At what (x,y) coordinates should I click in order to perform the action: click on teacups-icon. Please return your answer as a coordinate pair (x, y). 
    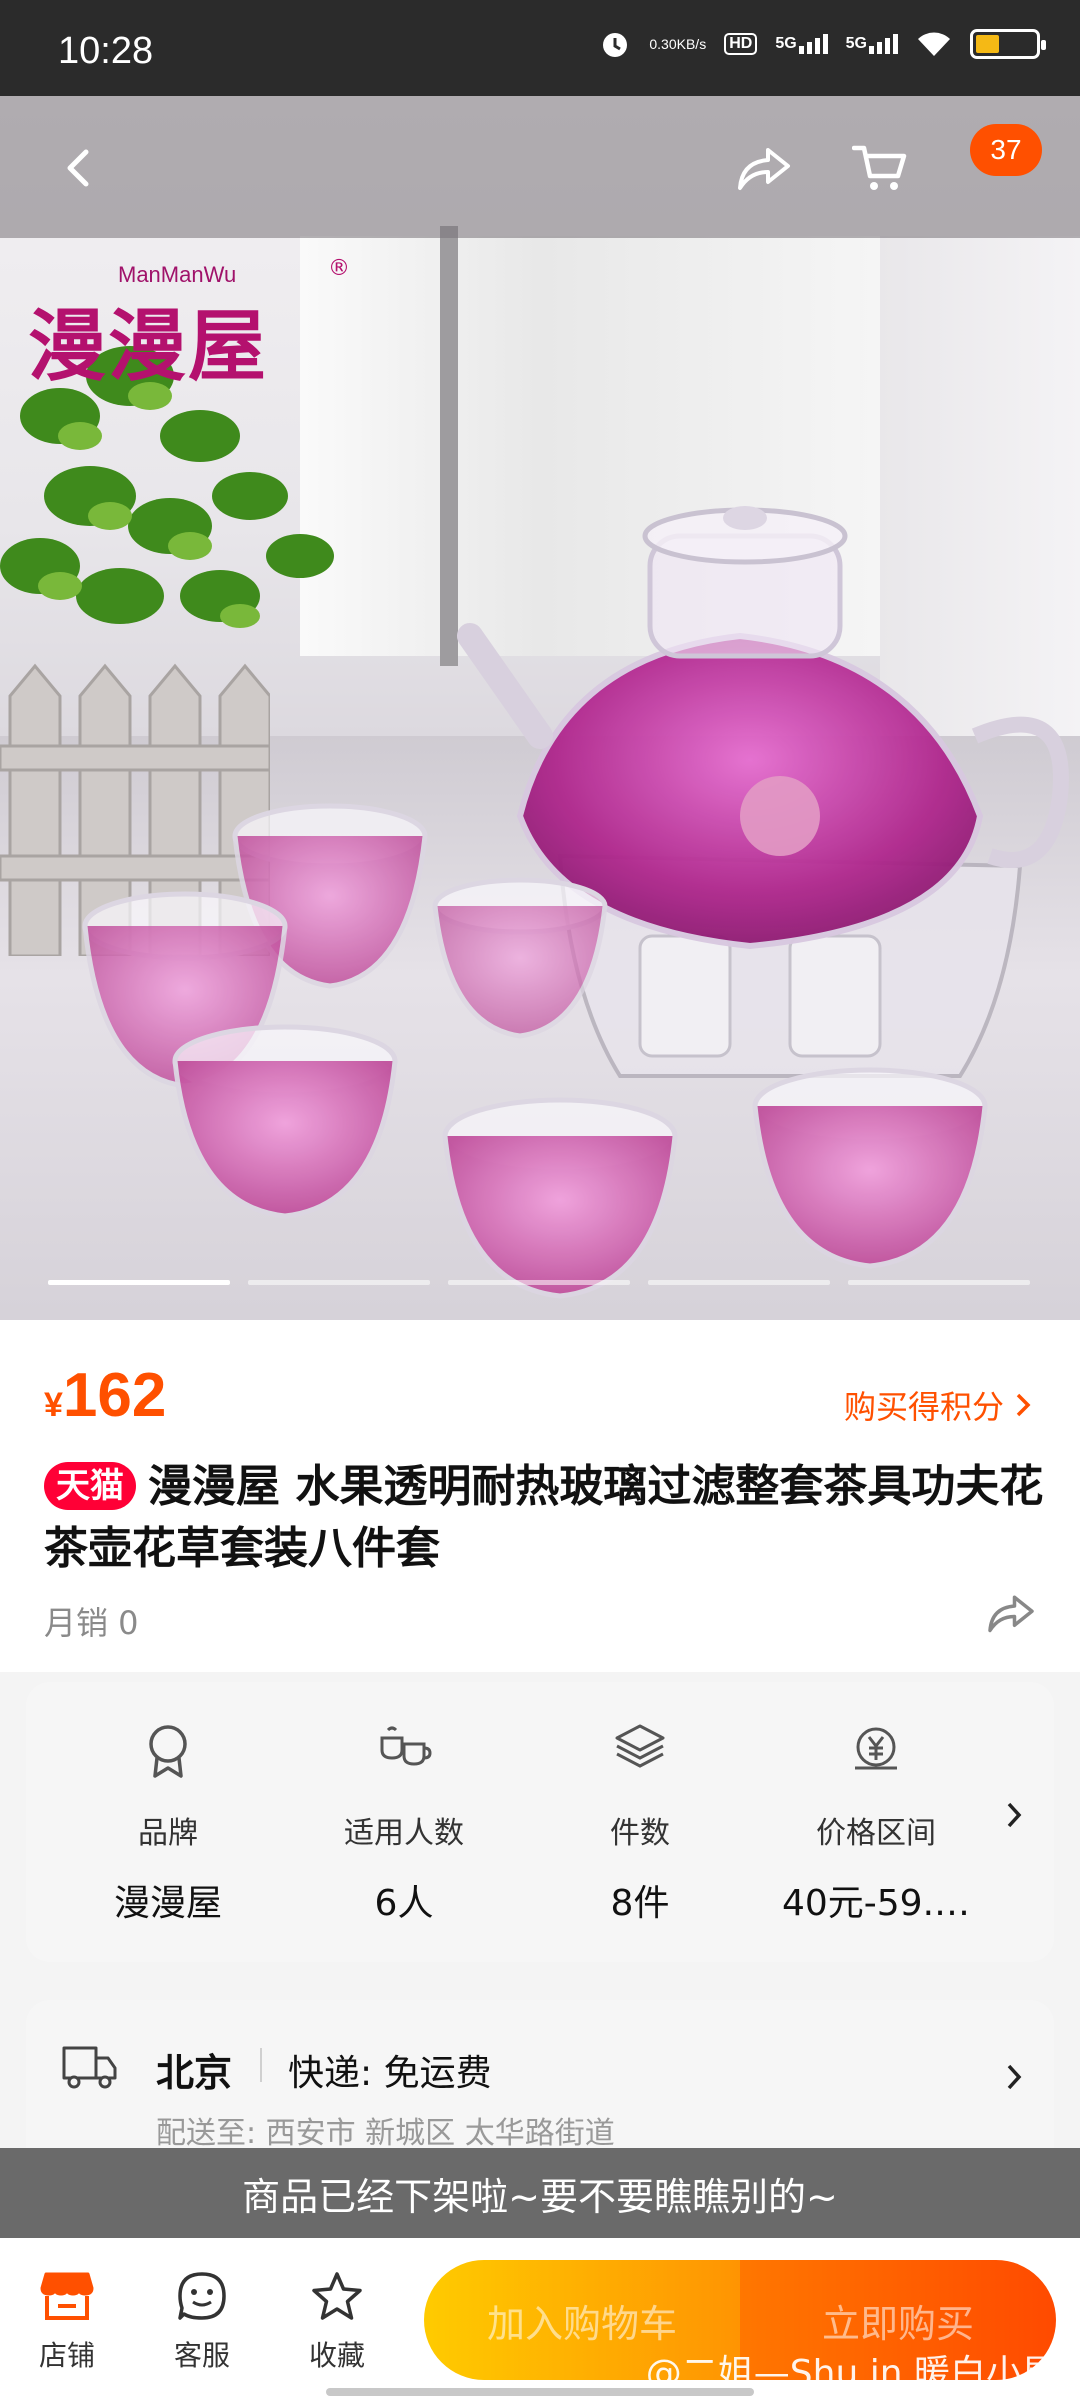
    Looking at the image, I should click on (404, 1752).